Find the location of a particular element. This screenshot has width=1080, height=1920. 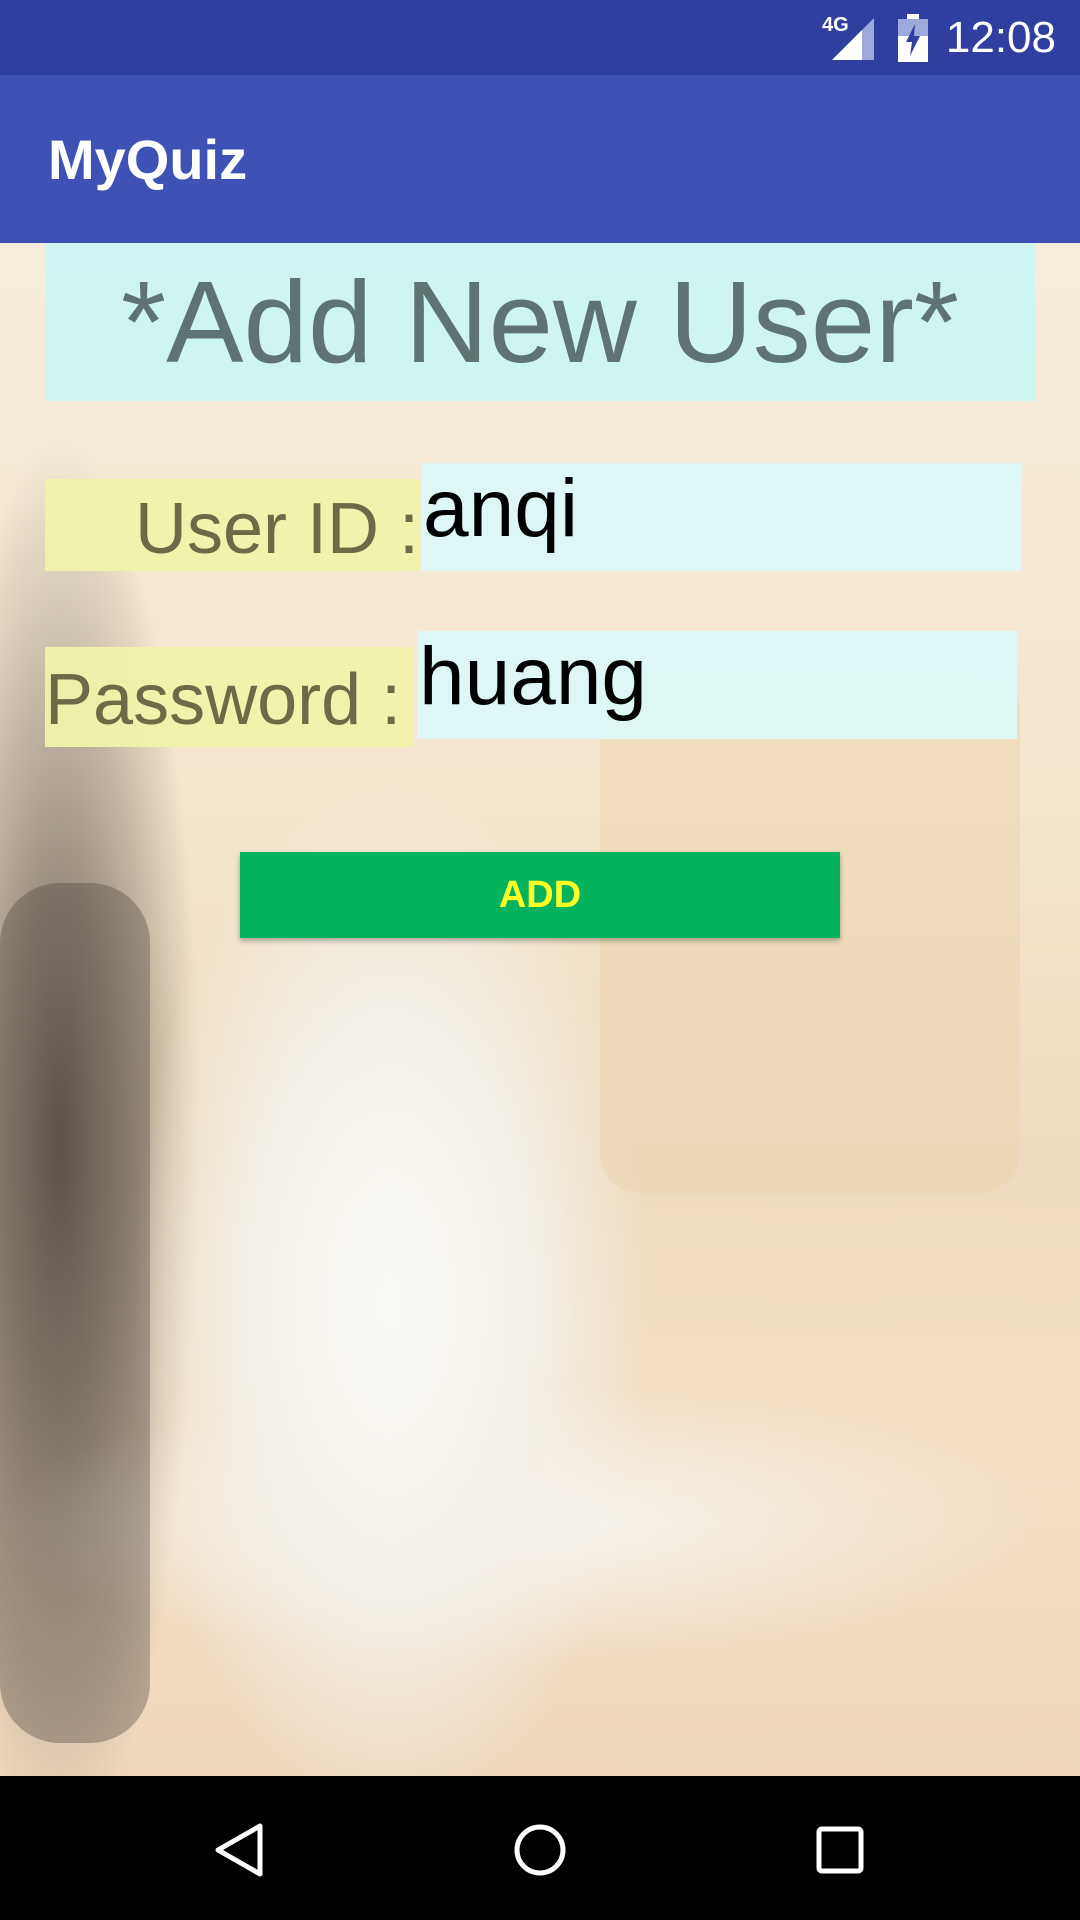

password-input: huang is located at coordinates (717, 685).